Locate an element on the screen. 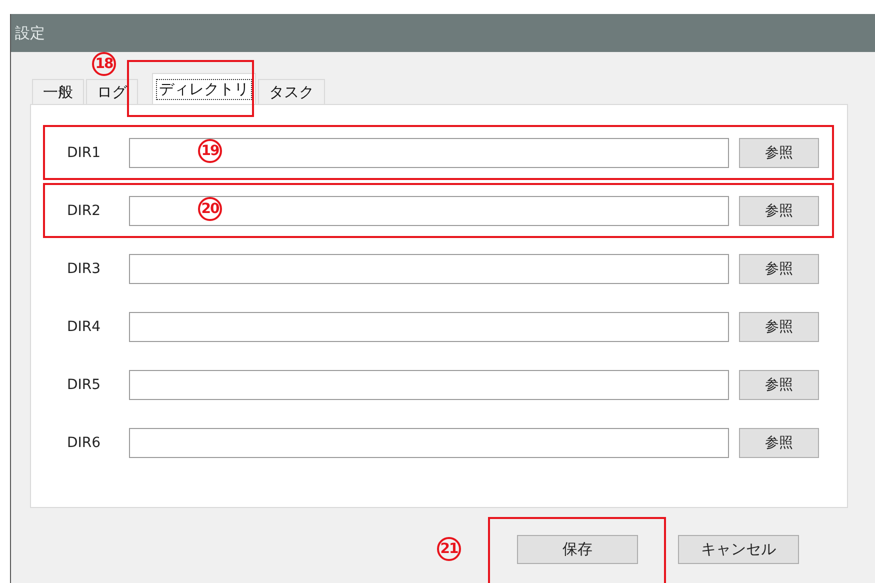 This screenshot has height=583, width=875. field-label: DIR5 is located at coordinates (84, 384).